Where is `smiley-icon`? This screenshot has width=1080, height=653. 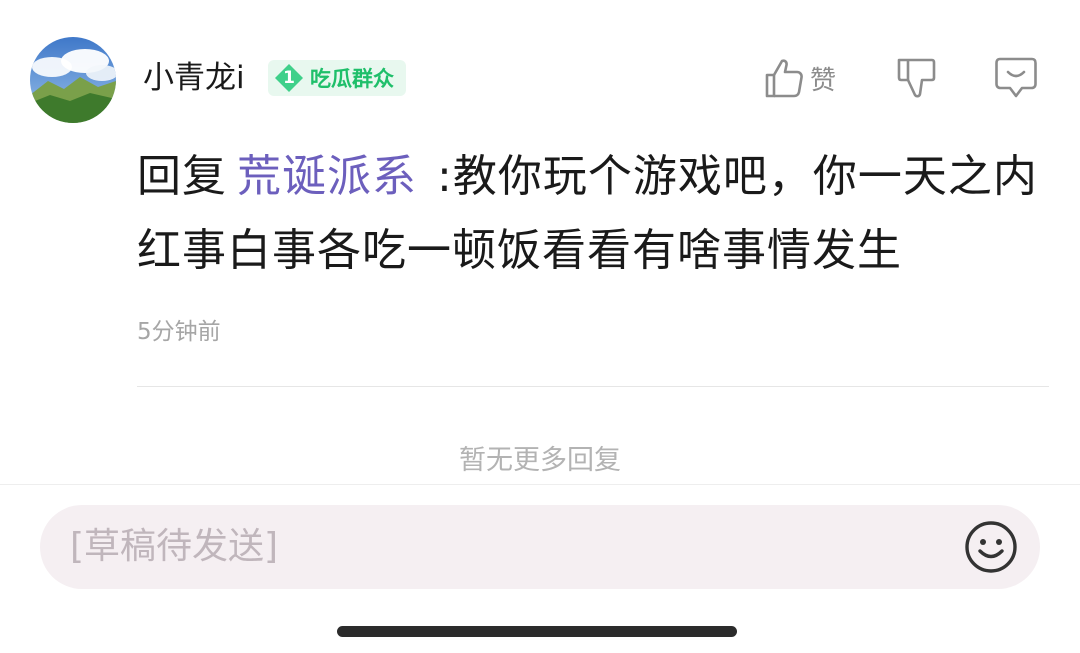
smiley-icon is located at coordinates (991, 547).